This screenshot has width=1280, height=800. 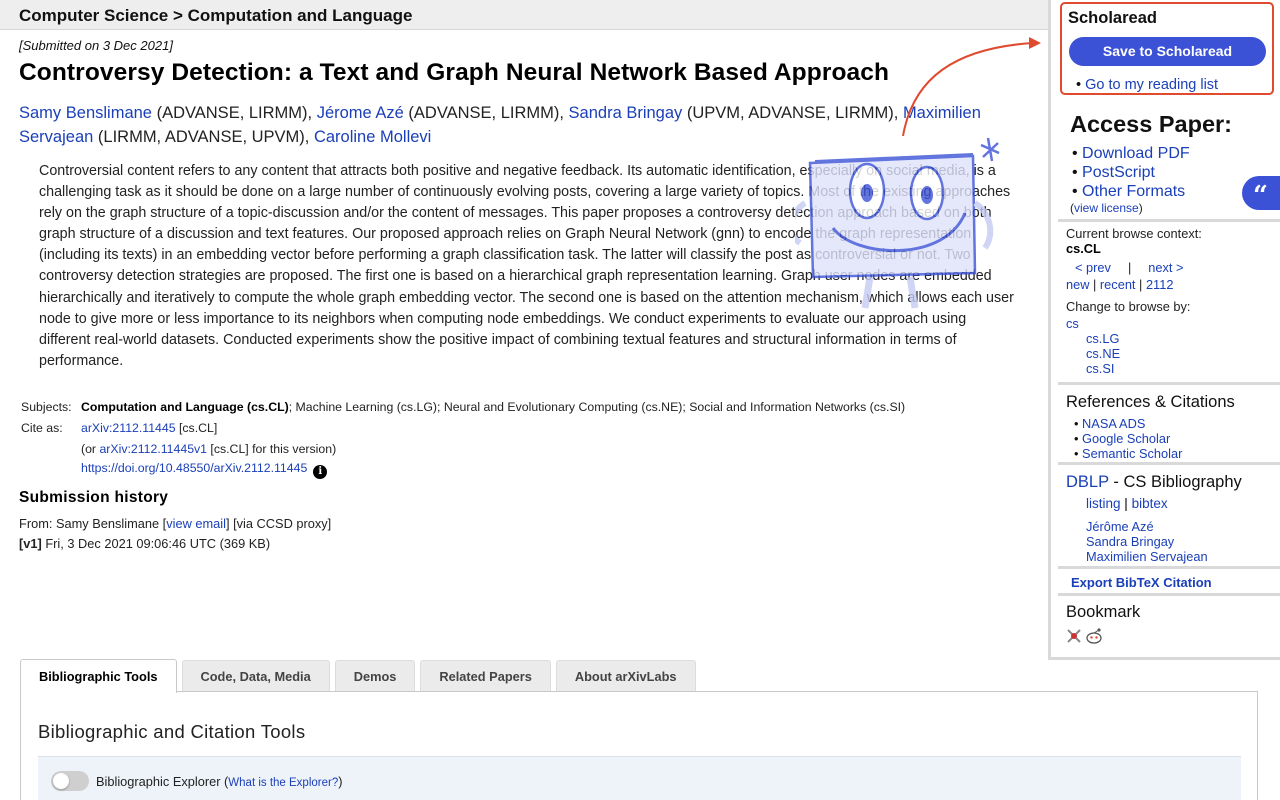 What do you see at coordinates (98, 676) in the screenshot?
I see `tab-bibliographic-tools: Bibliographic Tools` at bounding box center [98, 676].